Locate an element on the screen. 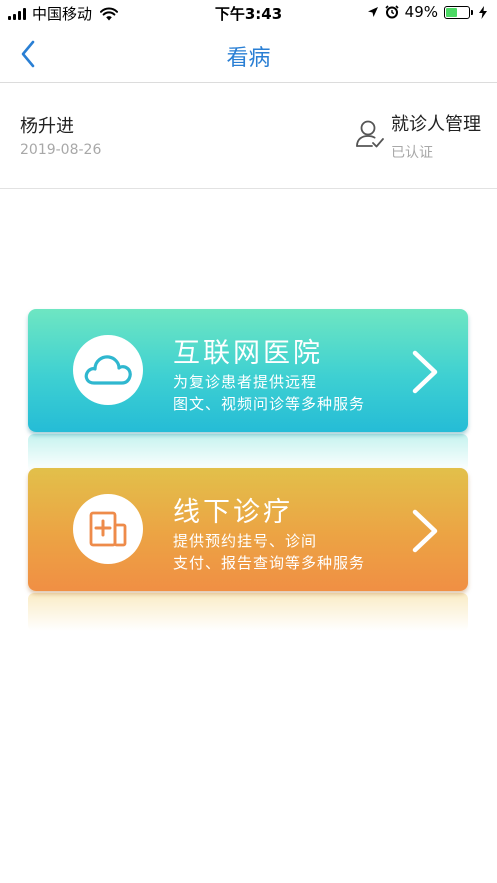 The image size is (497, 883). online-icon-circle is located at coordinates (108, 370).